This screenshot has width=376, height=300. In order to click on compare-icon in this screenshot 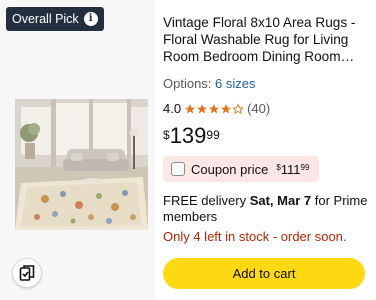, I will do `click(27, 273)`.